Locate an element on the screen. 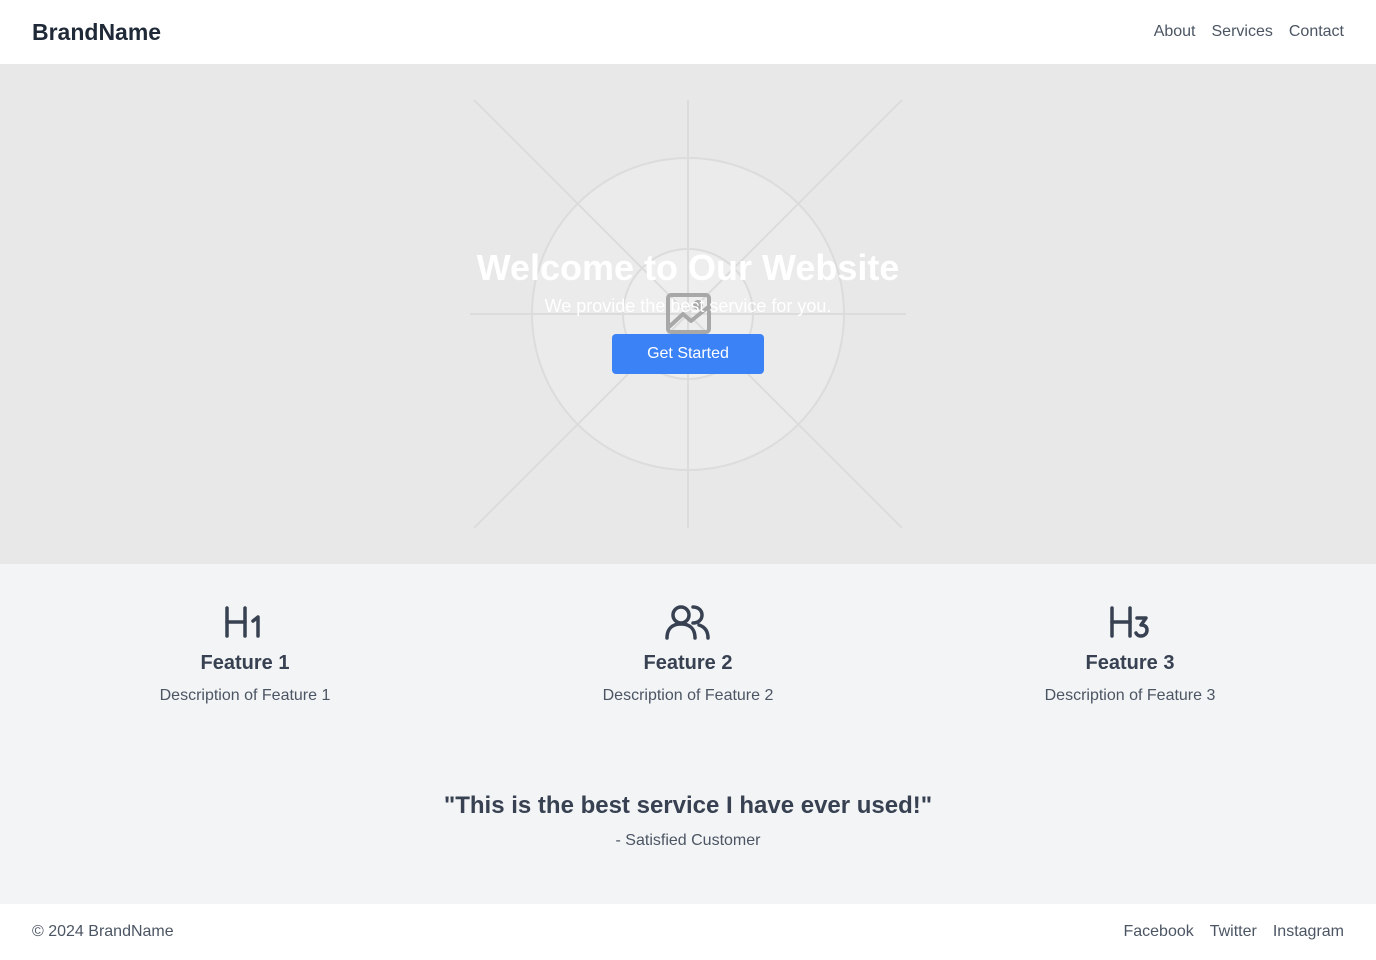 The image size is (1376, 960). feature-title: Feature 2 is located at coordinates (688, 663).